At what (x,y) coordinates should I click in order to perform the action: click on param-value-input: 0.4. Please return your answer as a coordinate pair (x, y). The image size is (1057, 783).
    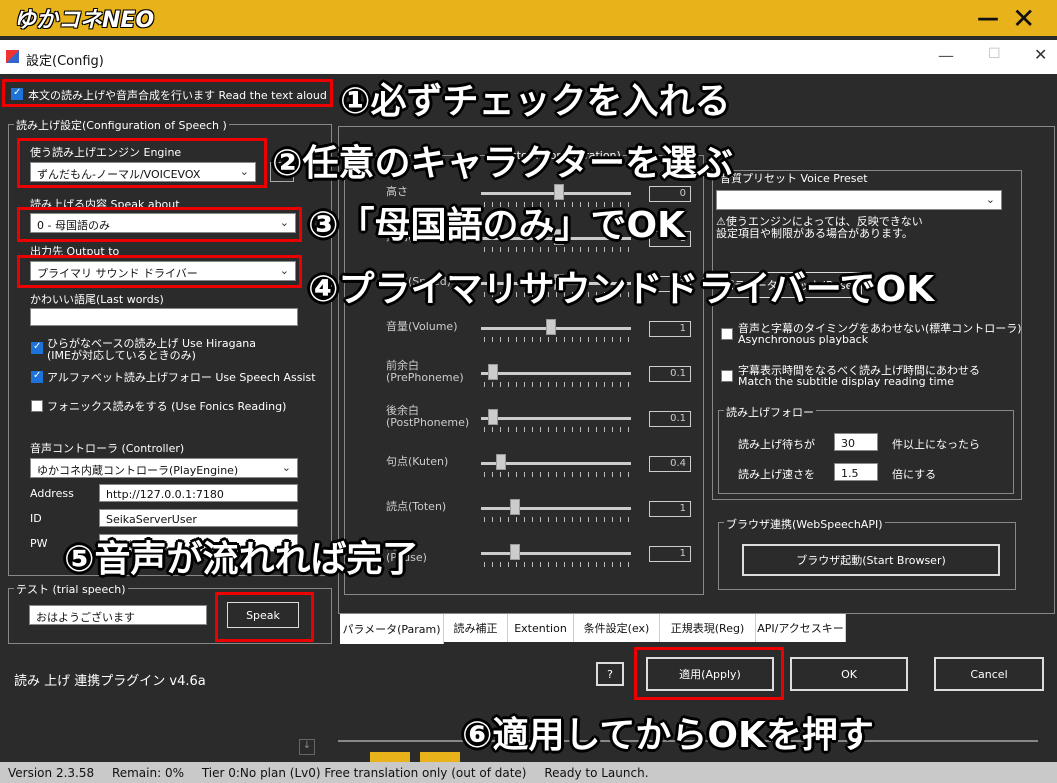
    Looking at the image, I should click on (670, 464).